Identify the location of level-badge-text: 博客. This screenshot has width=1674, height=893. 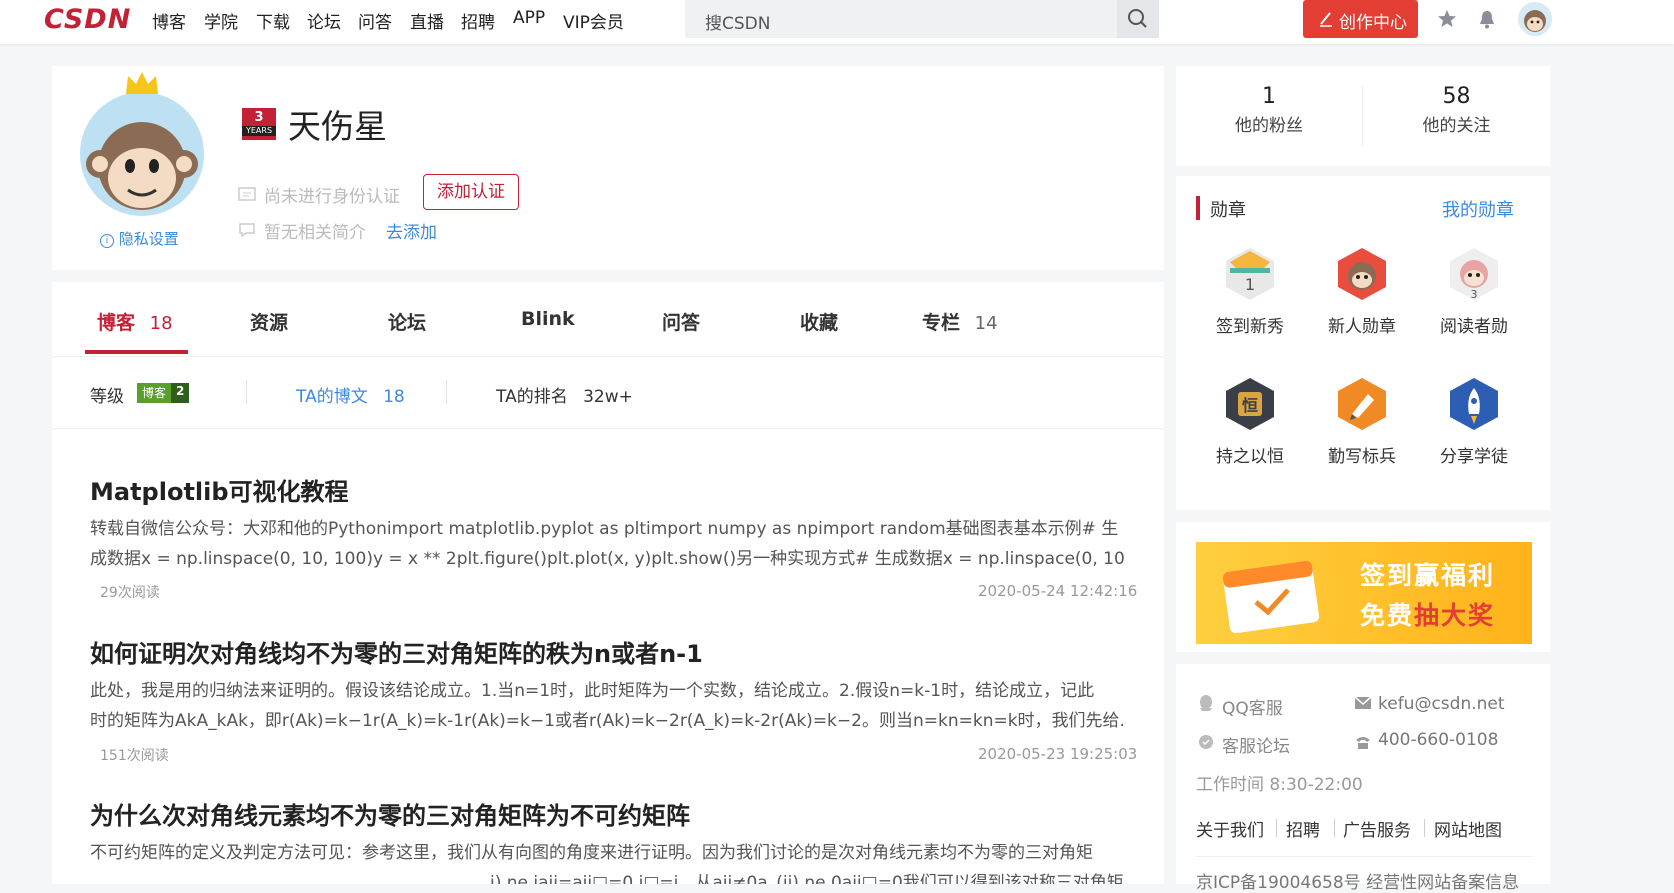
(154, 393).